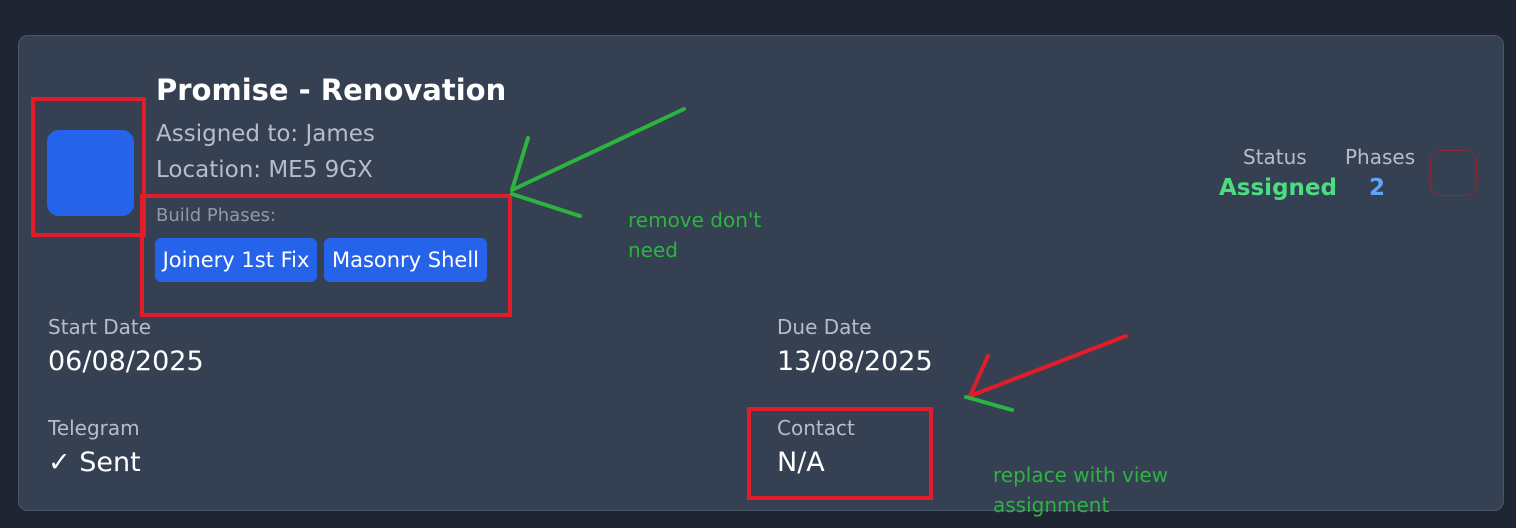  I want to click on green-underline-icon, so click(989, 403).